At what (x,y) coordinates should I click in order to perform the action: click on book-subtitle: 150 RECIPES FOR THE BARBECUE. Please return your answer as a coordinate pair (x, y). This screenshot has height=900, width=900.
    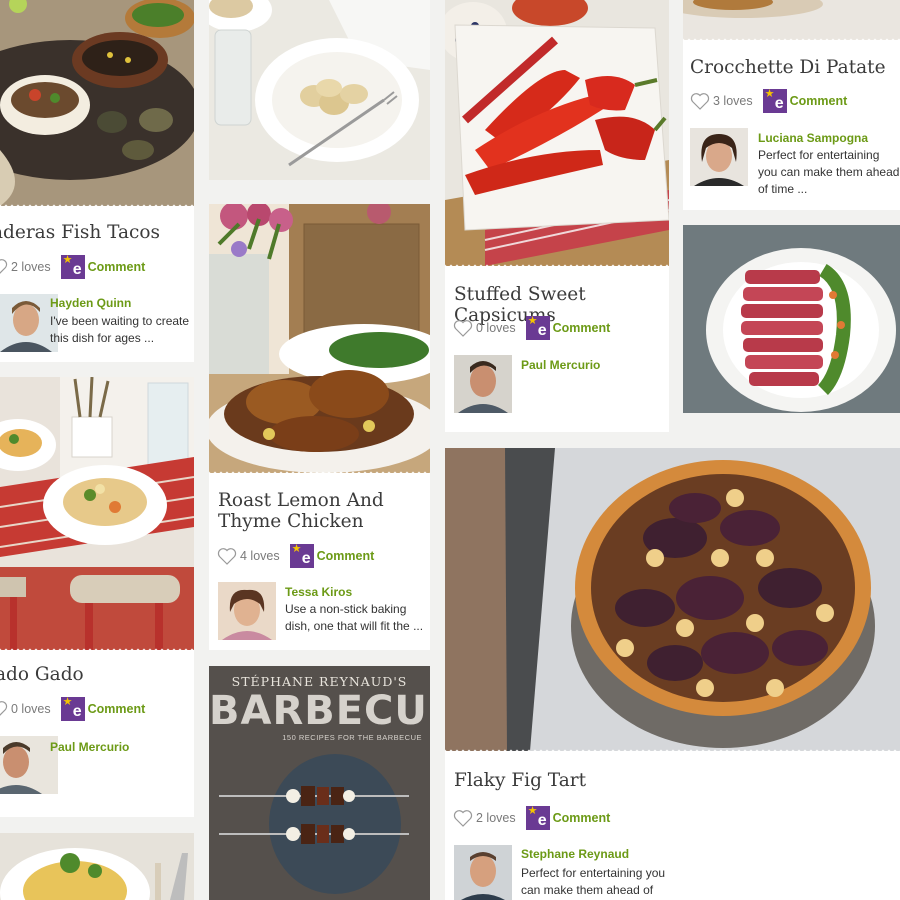
    Looking at the image, I should click on (352, 737).